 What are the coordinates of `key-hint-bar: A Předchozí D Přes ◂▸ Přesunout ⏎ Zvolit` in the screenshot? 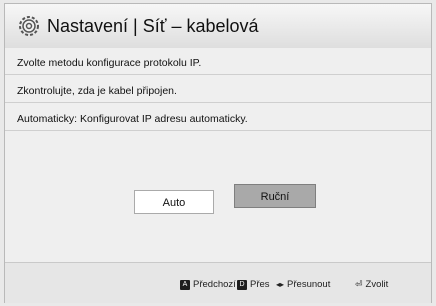 It's located at (218, 282).